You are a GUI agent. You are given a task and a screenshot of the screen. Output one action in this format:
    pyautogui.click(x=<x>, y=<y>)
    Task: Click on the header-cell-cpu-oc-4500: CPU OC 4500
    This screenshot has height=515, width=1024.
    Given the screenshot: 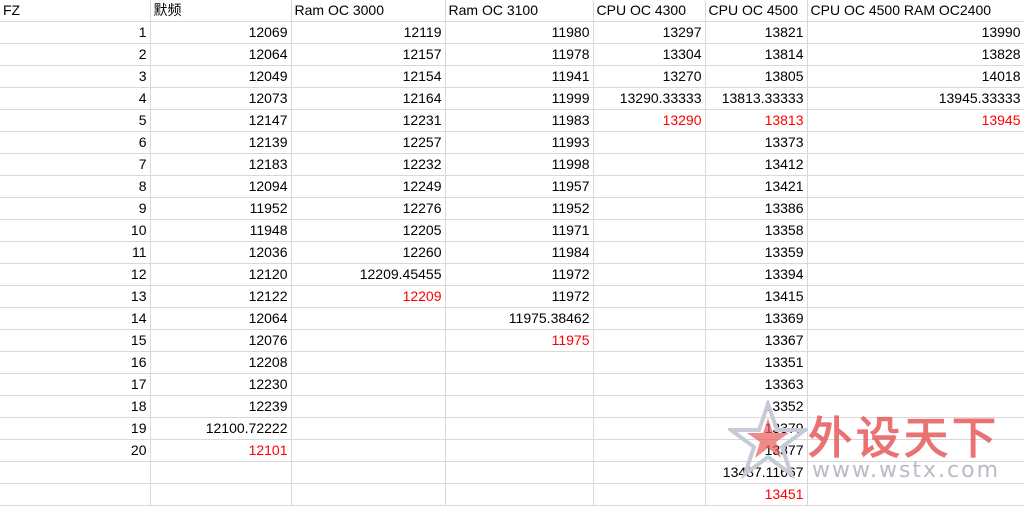 What is the action you would take?
    pyautogui.click(x=756, y=11)
    